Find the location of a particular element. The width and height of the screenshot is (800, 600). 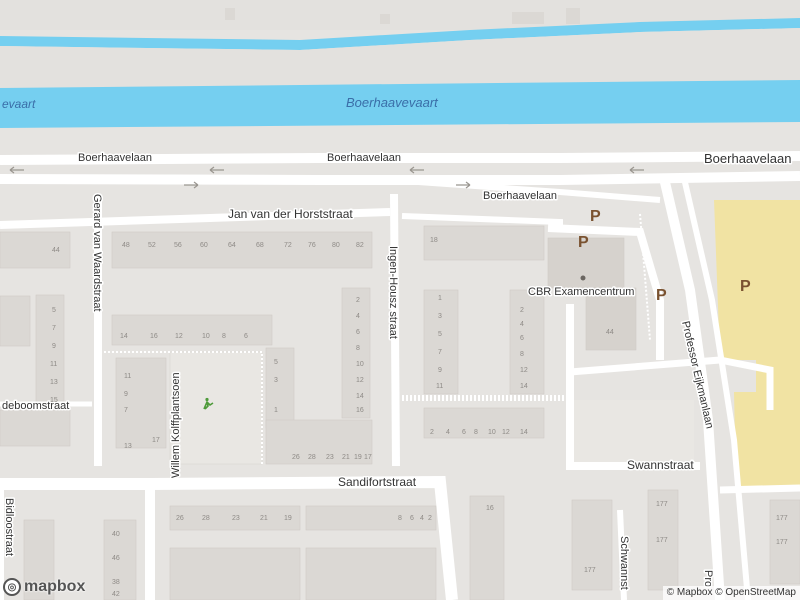

label-ingen-housz-straat: Ingen-Housz straat is located at coordinates (393, 292).